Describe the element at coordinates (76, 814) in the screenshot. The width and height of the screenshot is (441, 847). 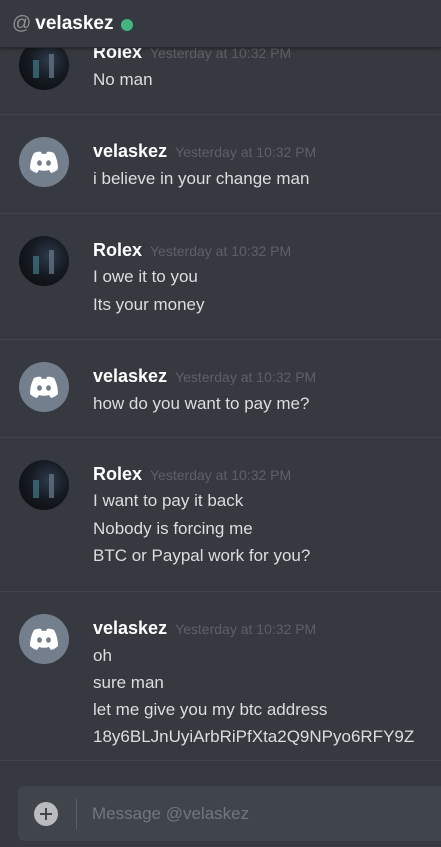
I see `composer-divider` at that location.